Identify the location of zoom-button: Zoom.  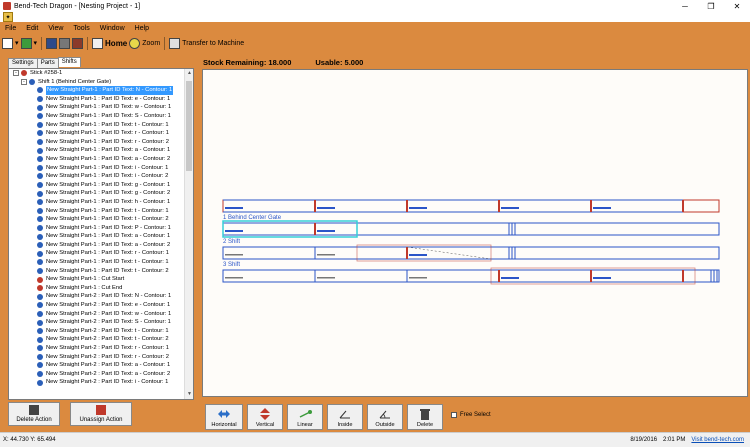
(144, 43).